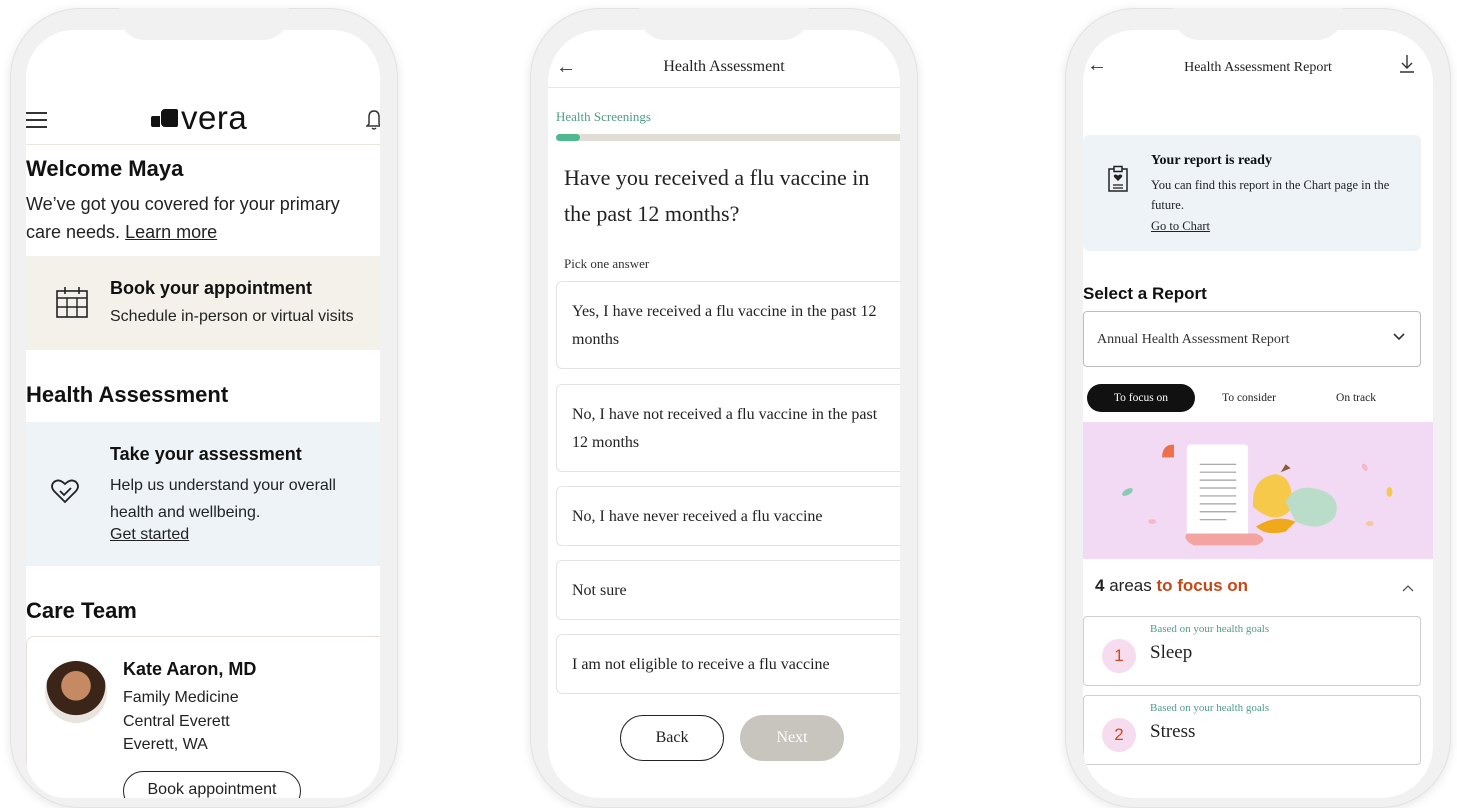 The width and height of the screenshot is (1457, 808). Describe the element at coordinates (1356, 398) in the screenshot. I see `tab-on-track: On track` at that location.